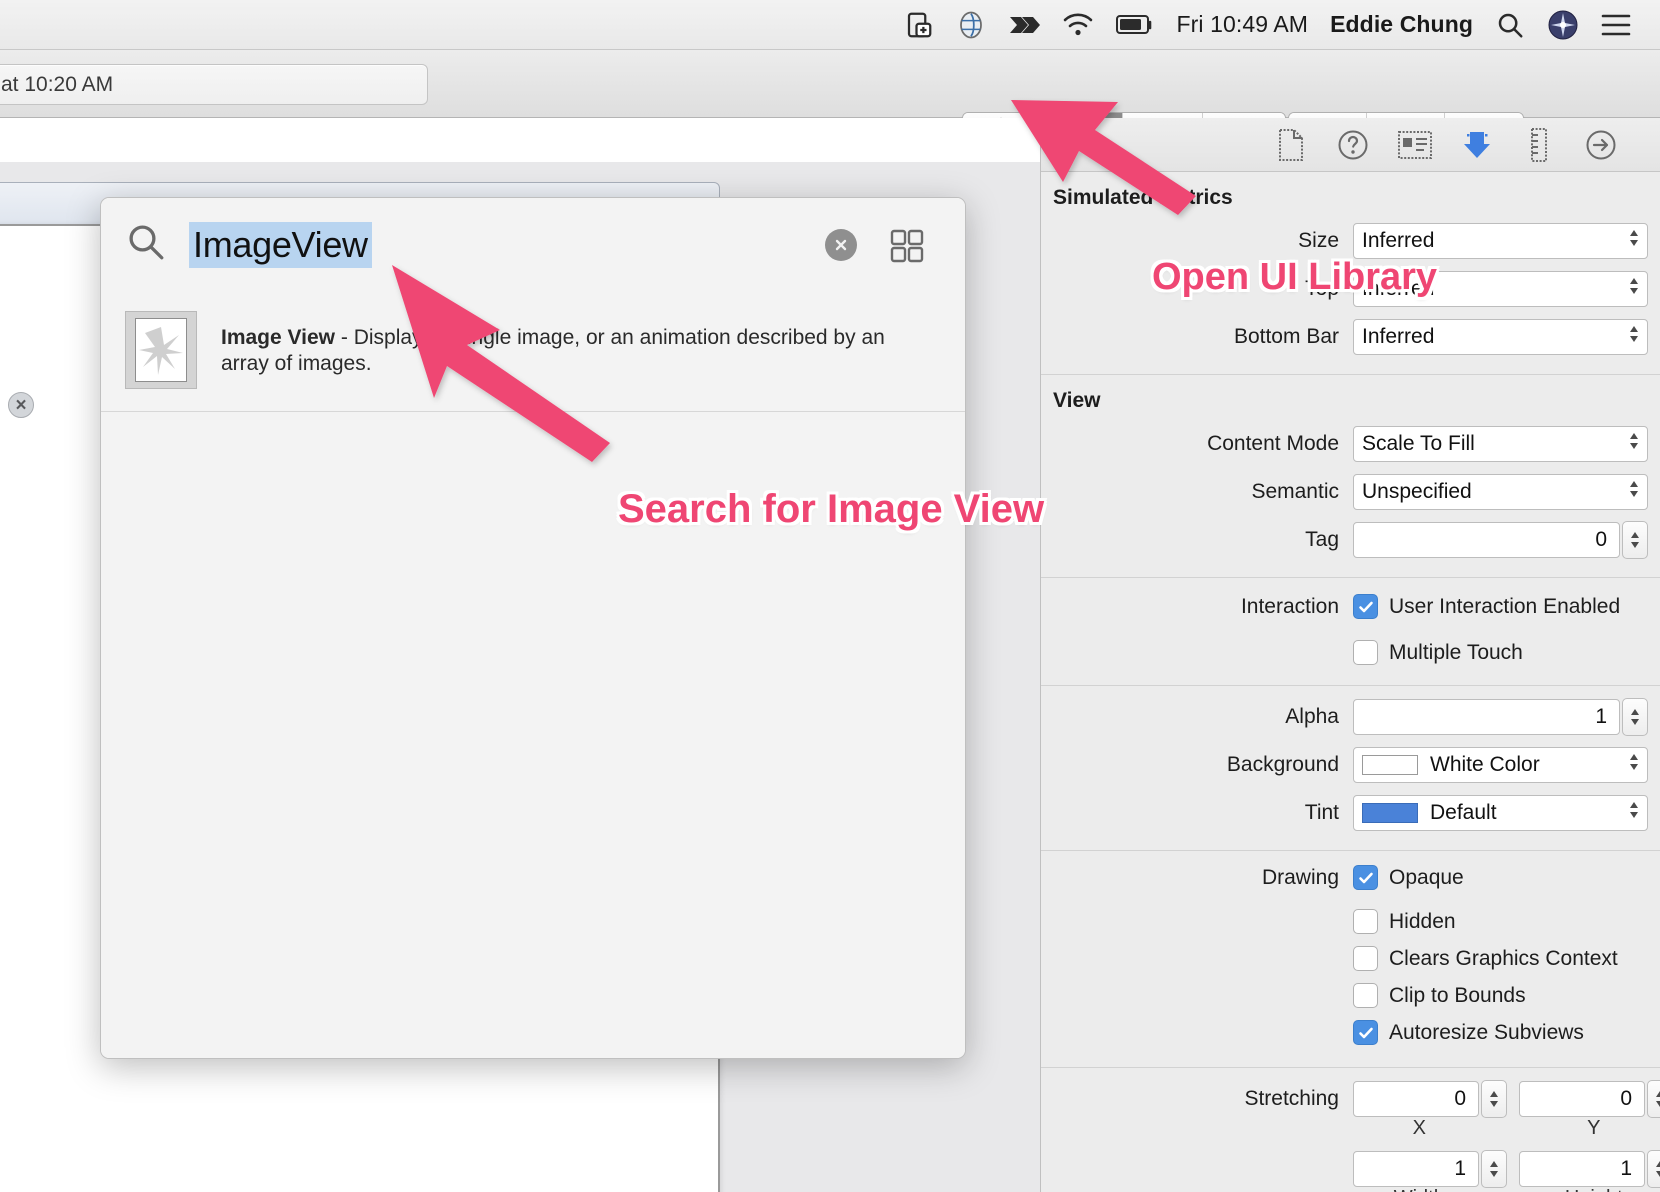 This screenshot has width=1660, height=1192. What do you see at coordinates (907, 248) in the screenshot?
I see `grid-layout-icon` at bounding box center [907, 248].